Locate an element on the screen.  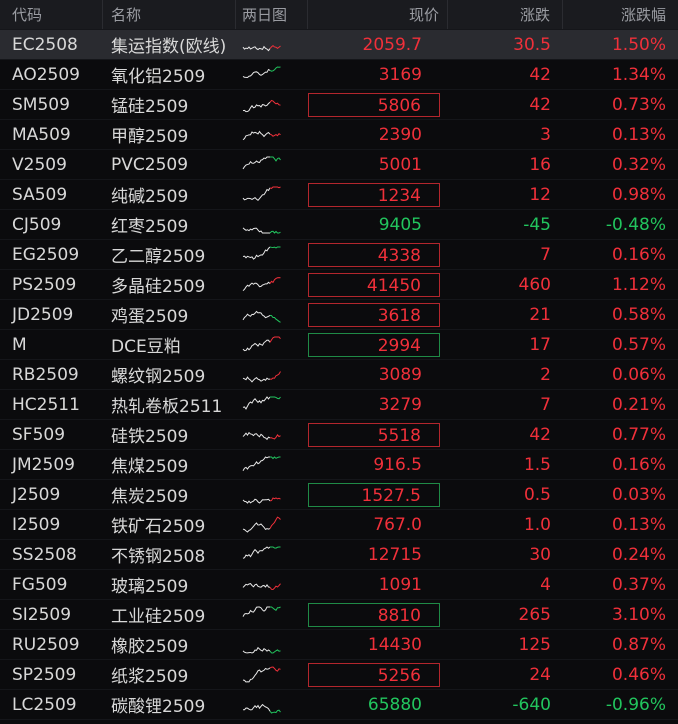
table-row: JD2509 鸡蛋2509 3618 21 0.58% is located at coordinates (339, 315).